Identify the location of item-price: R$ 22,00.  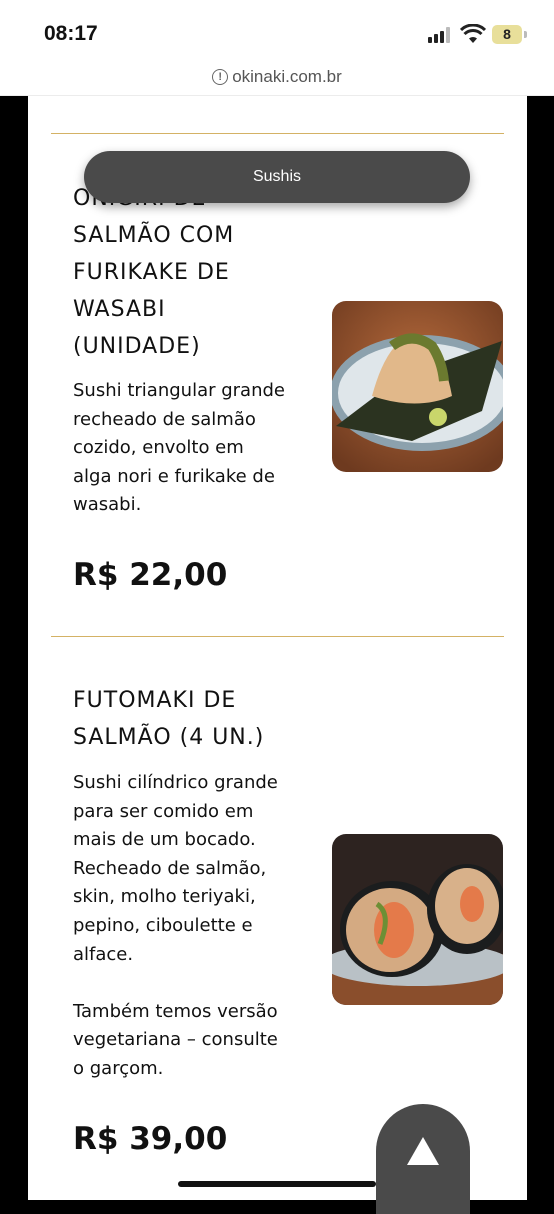
(150, 575).